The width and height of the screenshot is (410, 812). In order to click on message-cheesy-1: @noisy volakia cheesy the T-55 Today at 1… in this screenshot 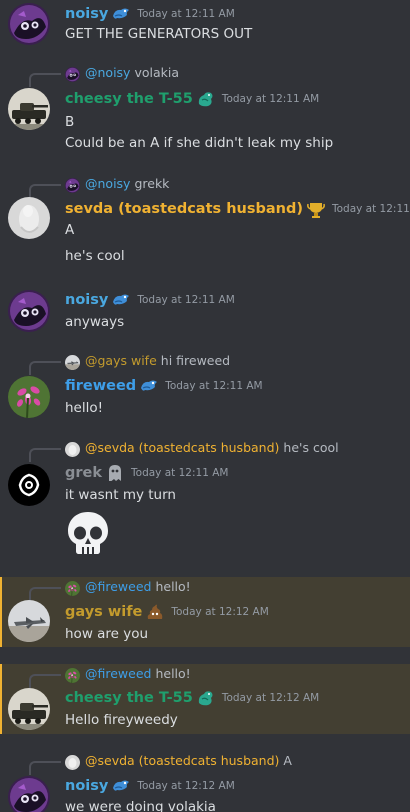, I will do `click(205, 112)`.